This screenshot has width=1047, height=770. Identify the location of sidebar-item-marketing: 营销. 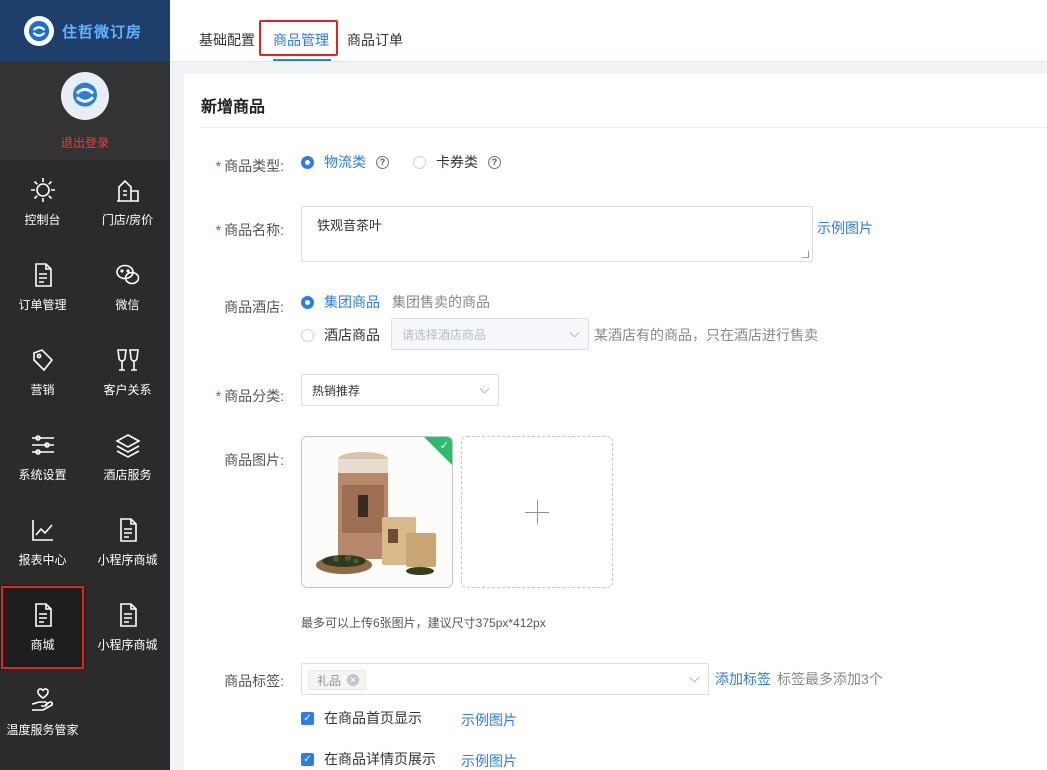
(42, 372).